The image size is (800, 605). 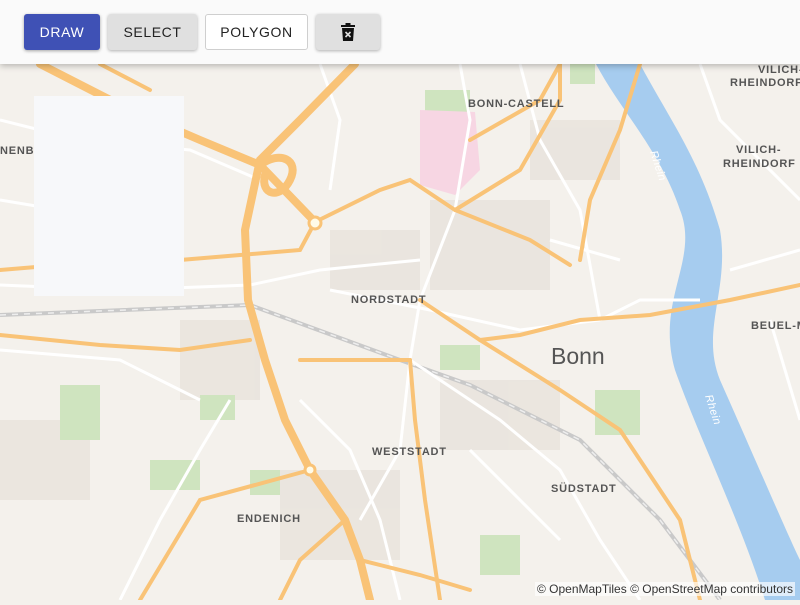 What do you see at coordinates (758, 150) in the screenshot?
I see `label-vilich-rheindorf-1: VILICH-` at bounding box center [758, 150].